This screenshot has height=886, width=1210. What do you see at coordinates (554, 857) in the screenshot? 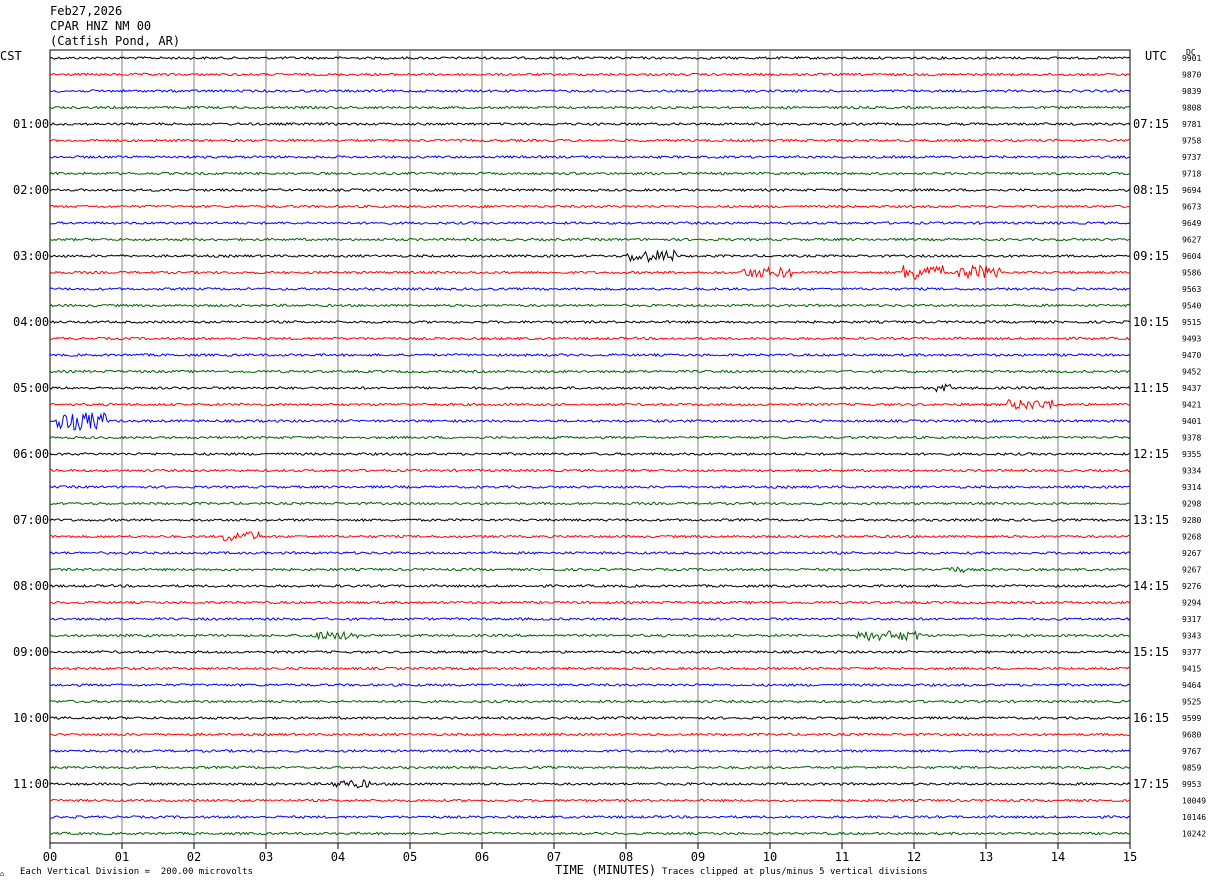
I see `x-tick-label: 07` at bounding box center [554, 857].